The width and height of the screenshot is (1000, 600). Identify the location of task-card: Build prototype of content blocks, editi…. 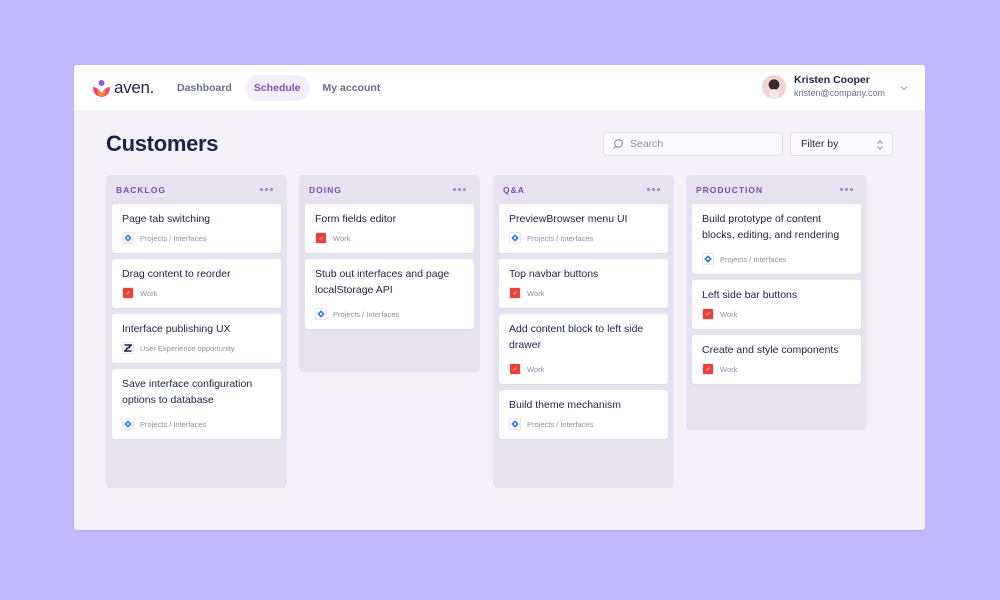
(776, 239).